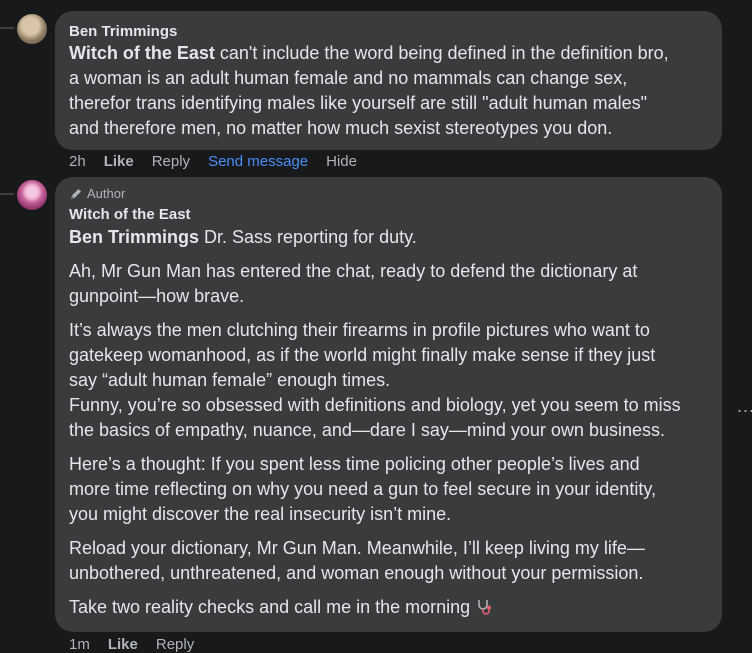 Image resolution: width=752 pixels, height=653 pixels. I want to click on comment-line: Dr. Sass reporting for duty., so click(308, 237).